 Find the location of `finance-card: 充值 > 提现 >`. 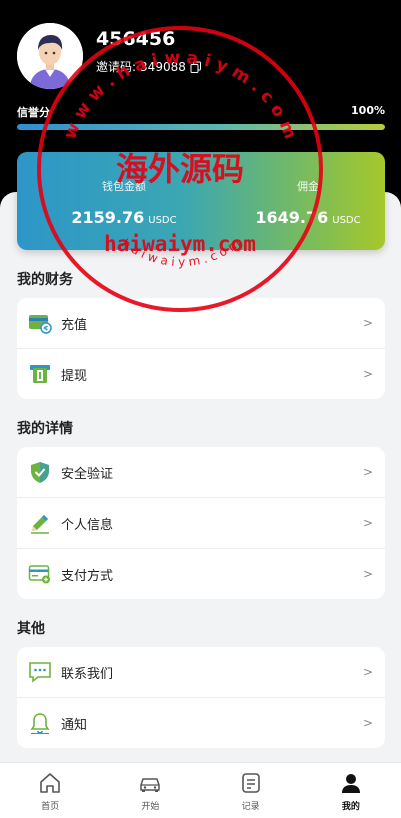

finance-card: 充值 > 提现 > is located at coordinates (201, 348).